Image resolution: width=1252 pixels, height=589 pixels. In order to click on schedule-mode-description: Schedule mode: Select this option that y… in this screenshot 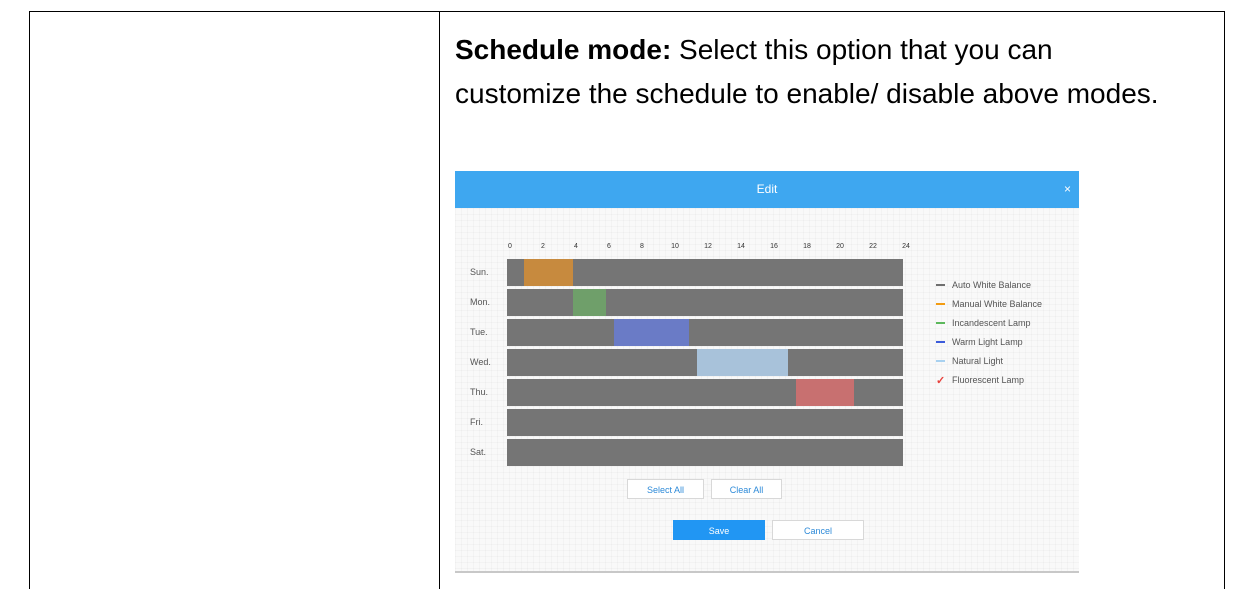, I will do `click(815, 72)`.